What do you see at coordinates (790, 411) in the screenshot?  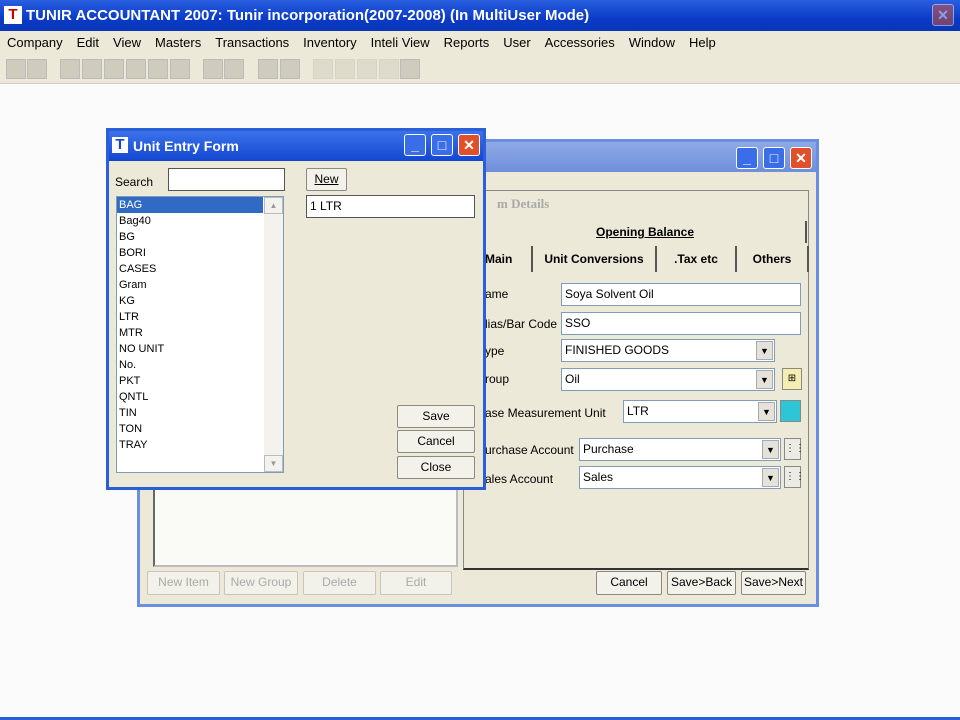 I see `unit-add-icon` at bounding box center [790, 411].